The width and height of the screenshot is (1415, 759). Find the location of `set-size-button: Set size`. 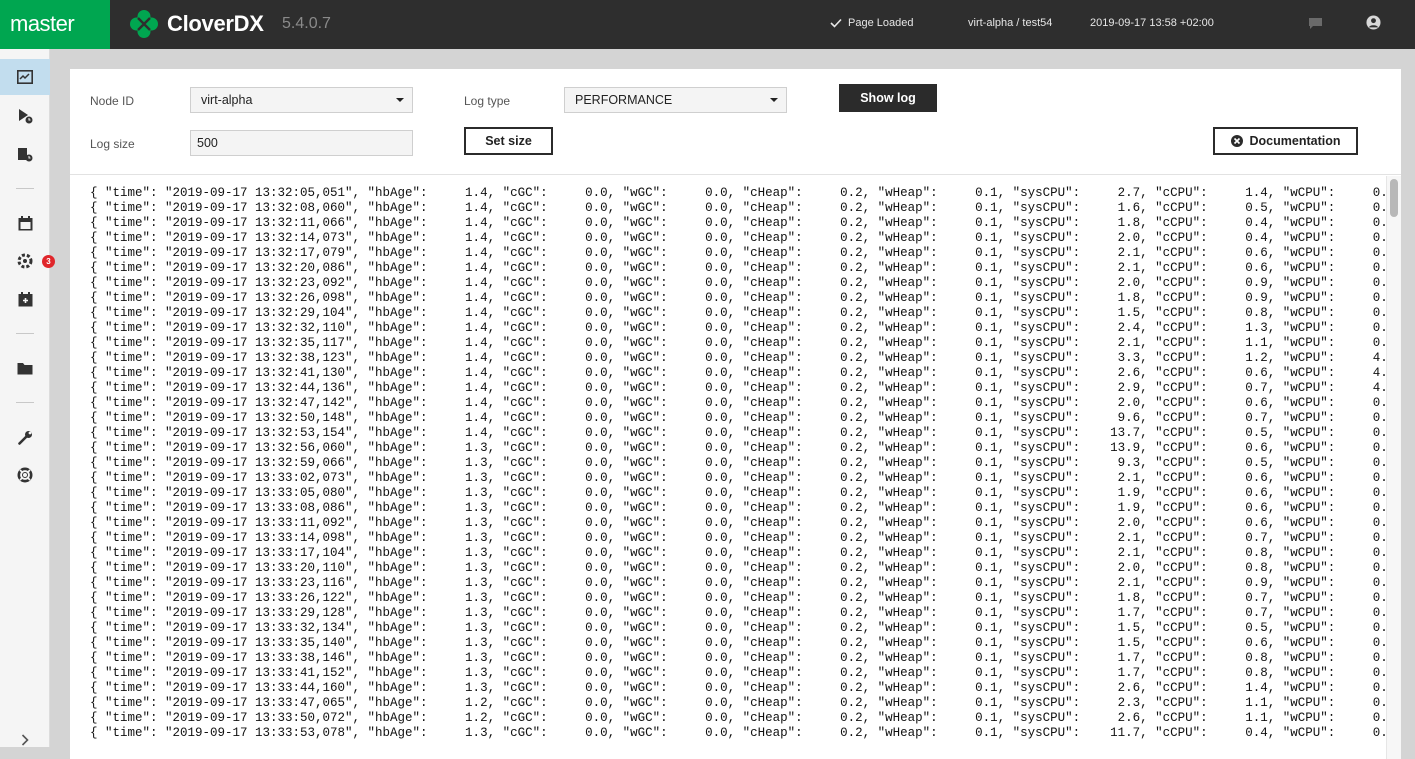

set-size-button: Set size is located at coordinates (508, 141).